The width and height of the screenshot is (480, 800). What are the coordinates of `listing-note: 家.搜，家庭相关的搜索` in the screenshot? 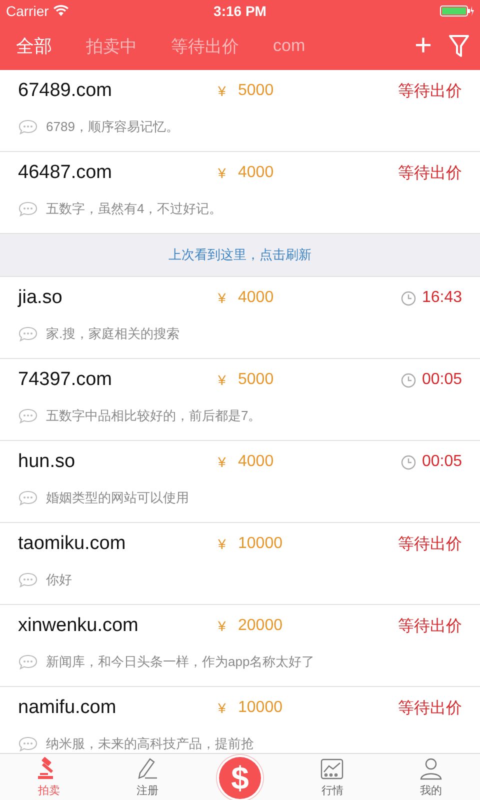 It's located at (113, 334).